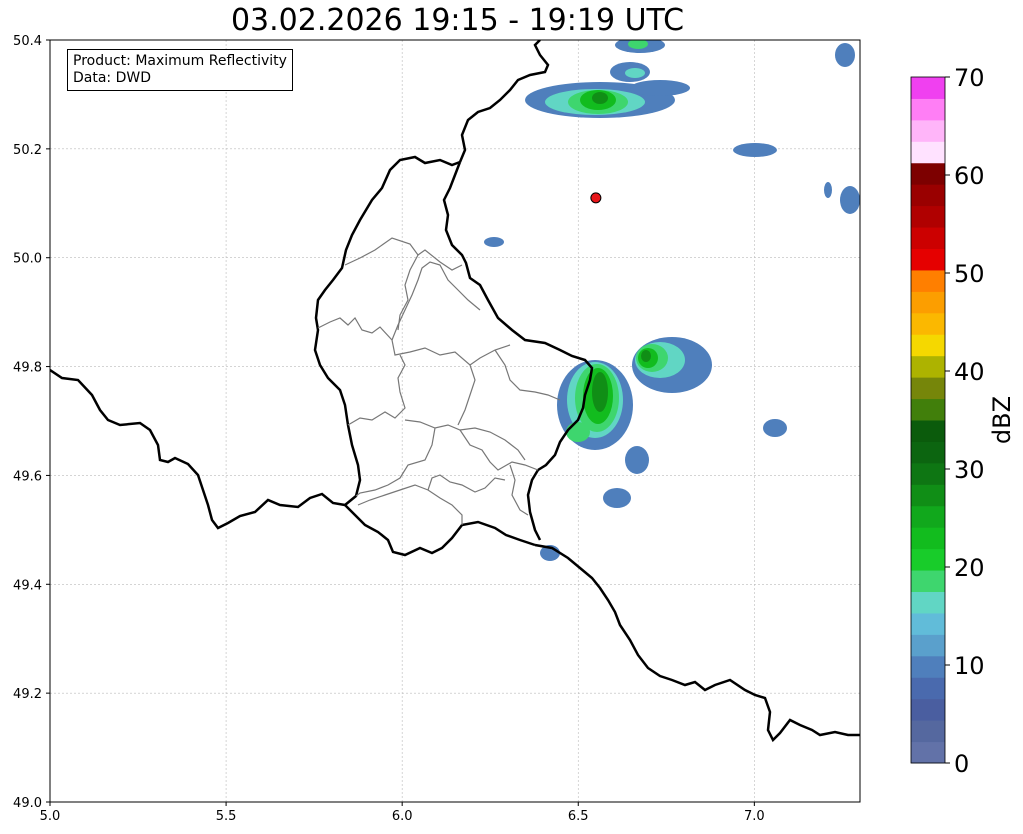 The image size is (1023, 834). Describe the element at coordinates (596, 198) in the screenshot. I see `location-marker` at that location.